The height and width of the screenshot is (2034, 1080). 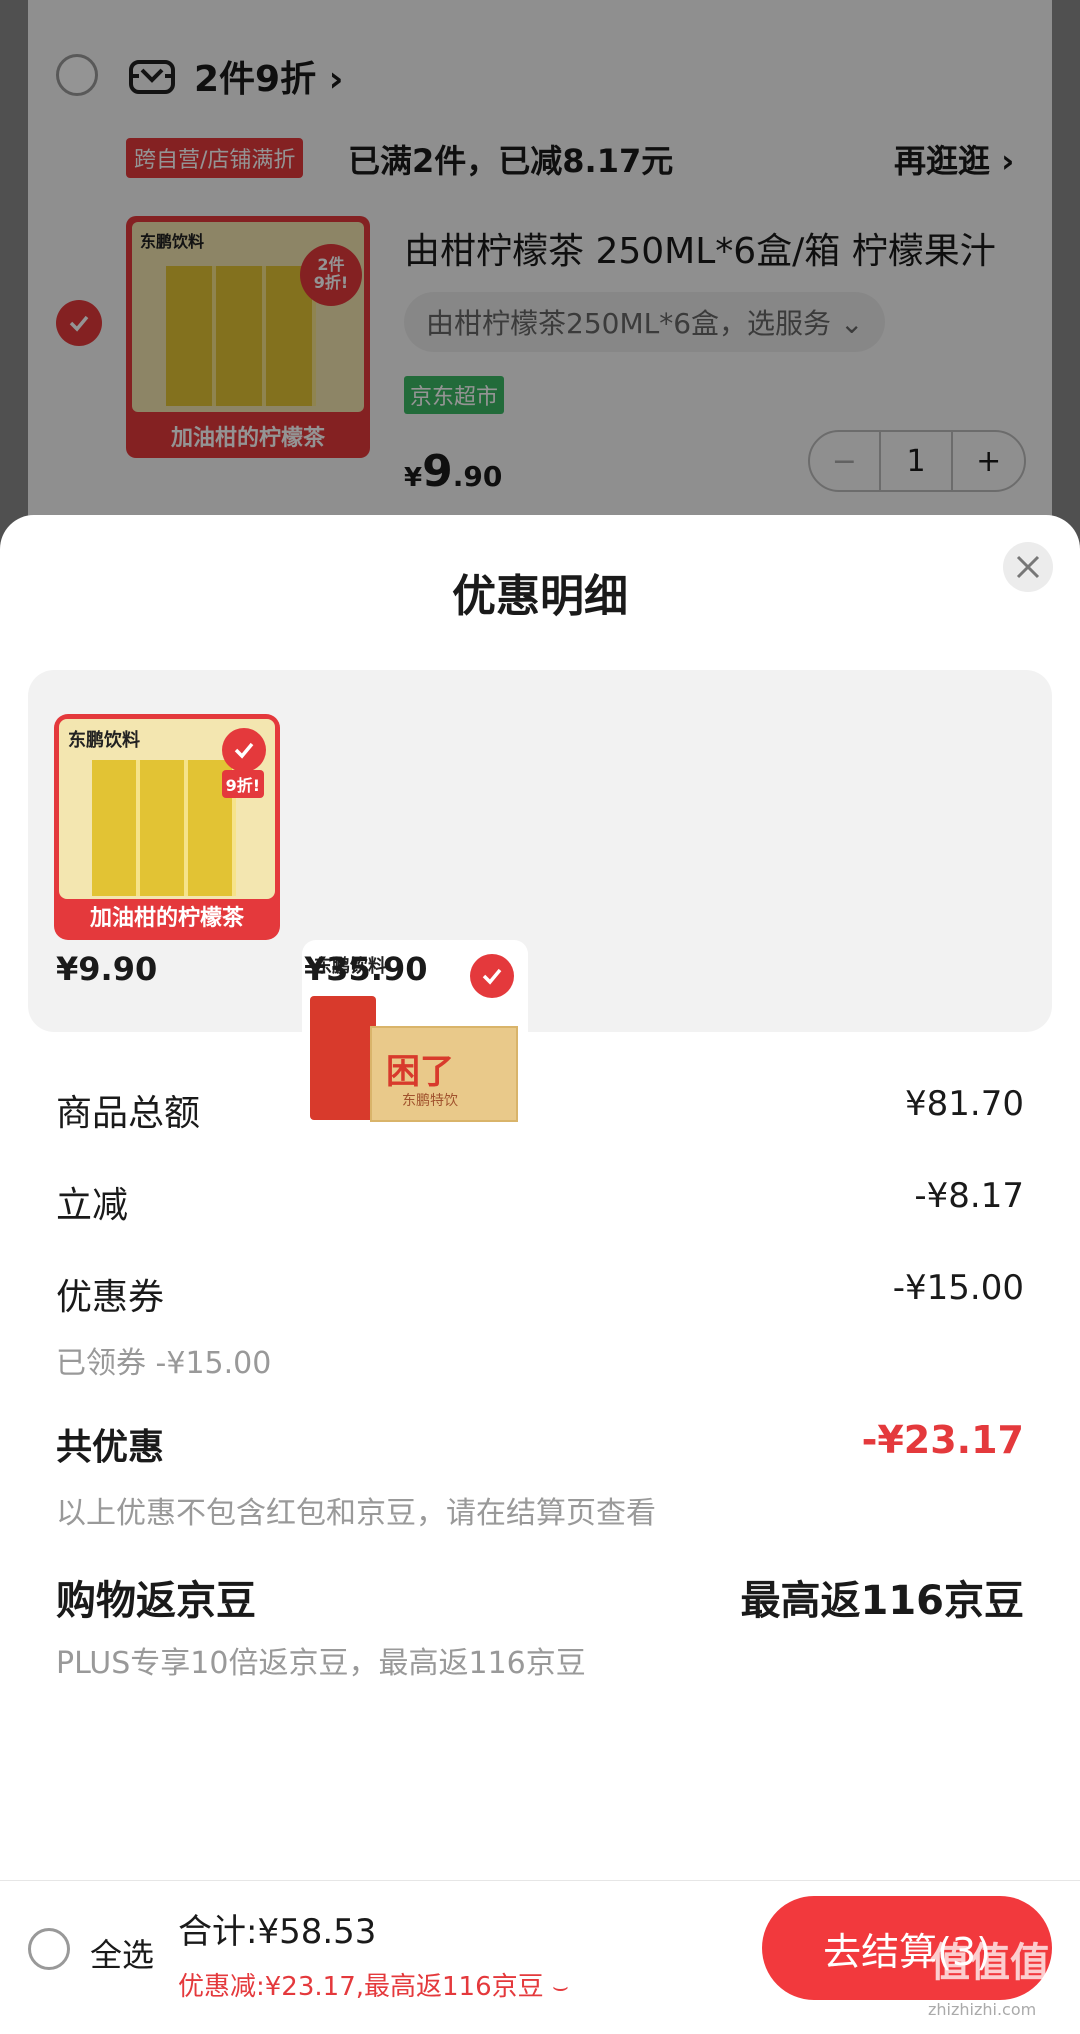 I want to click on select-all-label: 全选, so click(x=122, y=1953).